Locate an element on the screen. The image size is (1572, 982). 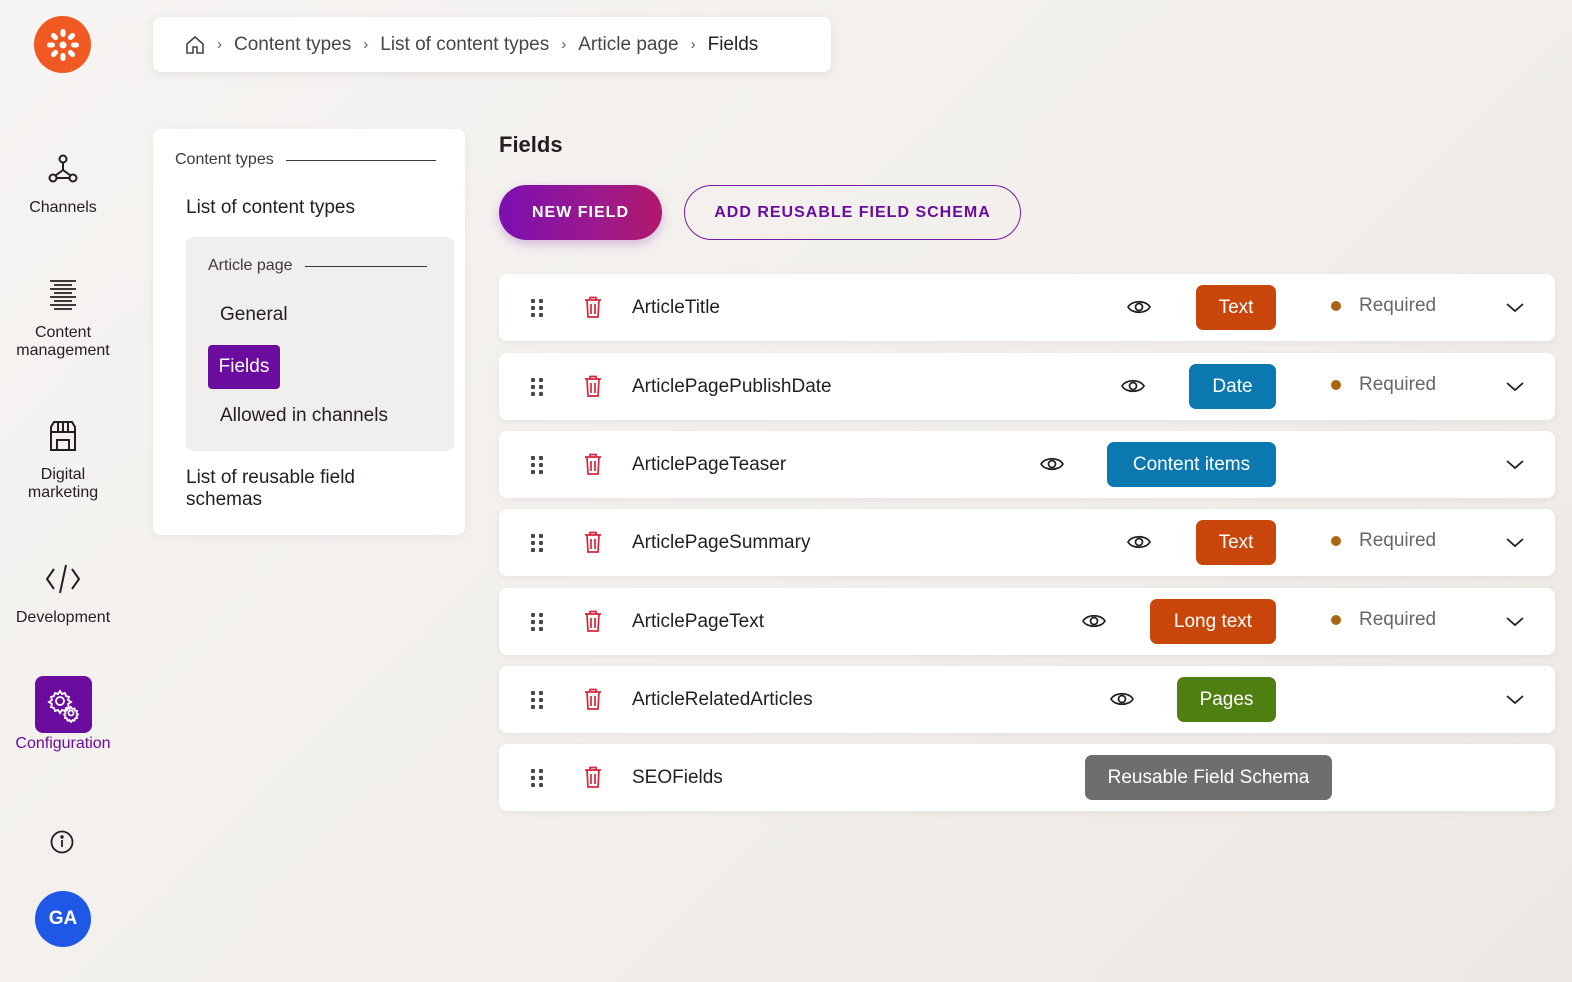
info-icon is located at coordinates (62, 842).